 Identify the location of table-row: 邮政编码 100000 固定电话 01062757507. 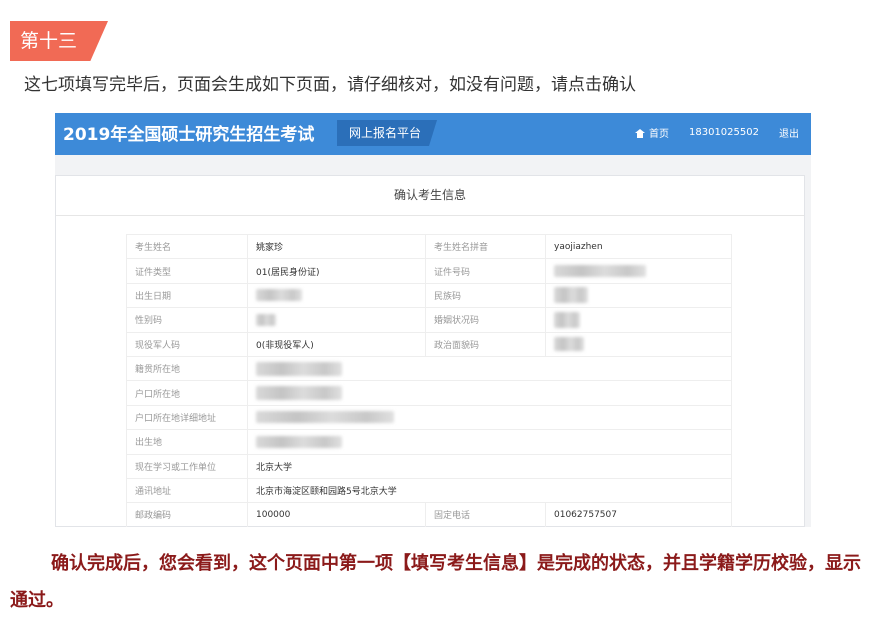
(429, 514).